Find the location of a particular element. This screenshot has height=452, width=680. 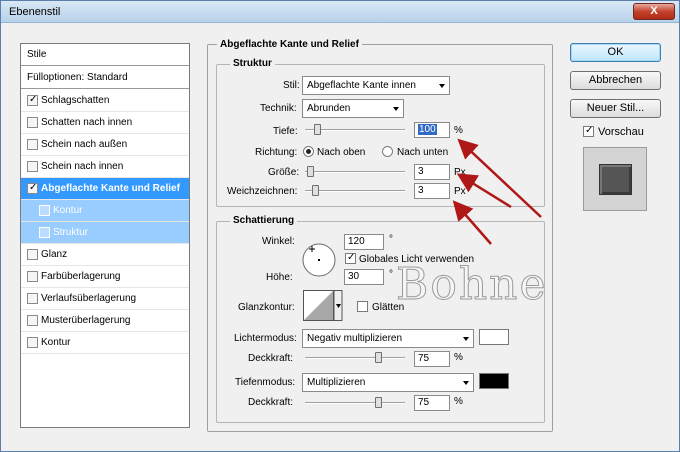

arrow-depth is located at coordinates (499, 178).